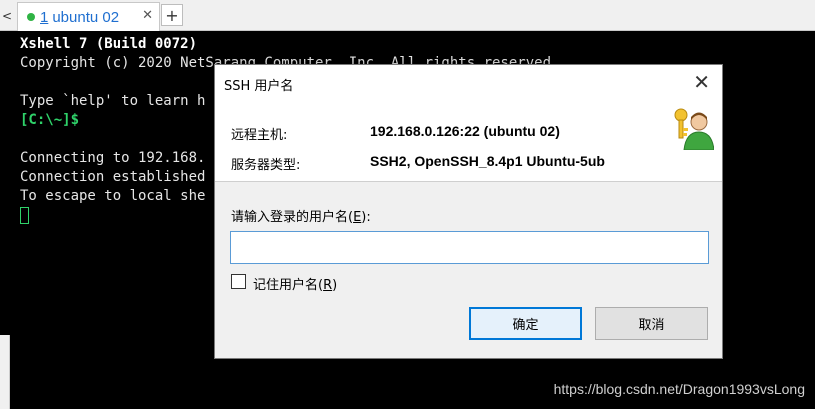  I want to click on terminal-line: Connecting to 192.168., so click(113, 158).